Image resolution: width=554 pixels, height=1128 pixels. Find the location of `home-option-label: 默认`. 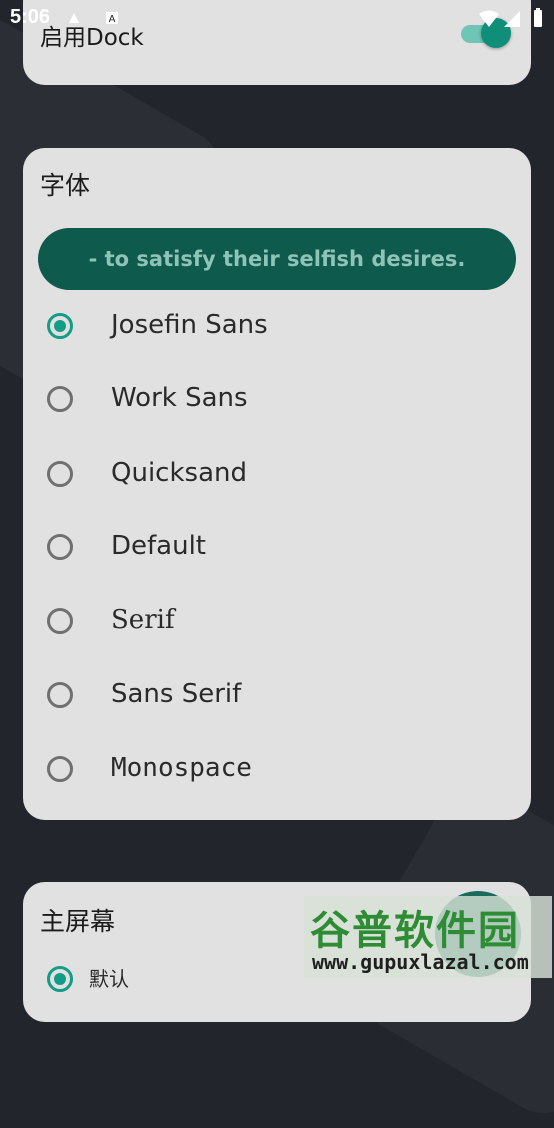

home-option-label: 默认 is located at coordinates (109, 979).